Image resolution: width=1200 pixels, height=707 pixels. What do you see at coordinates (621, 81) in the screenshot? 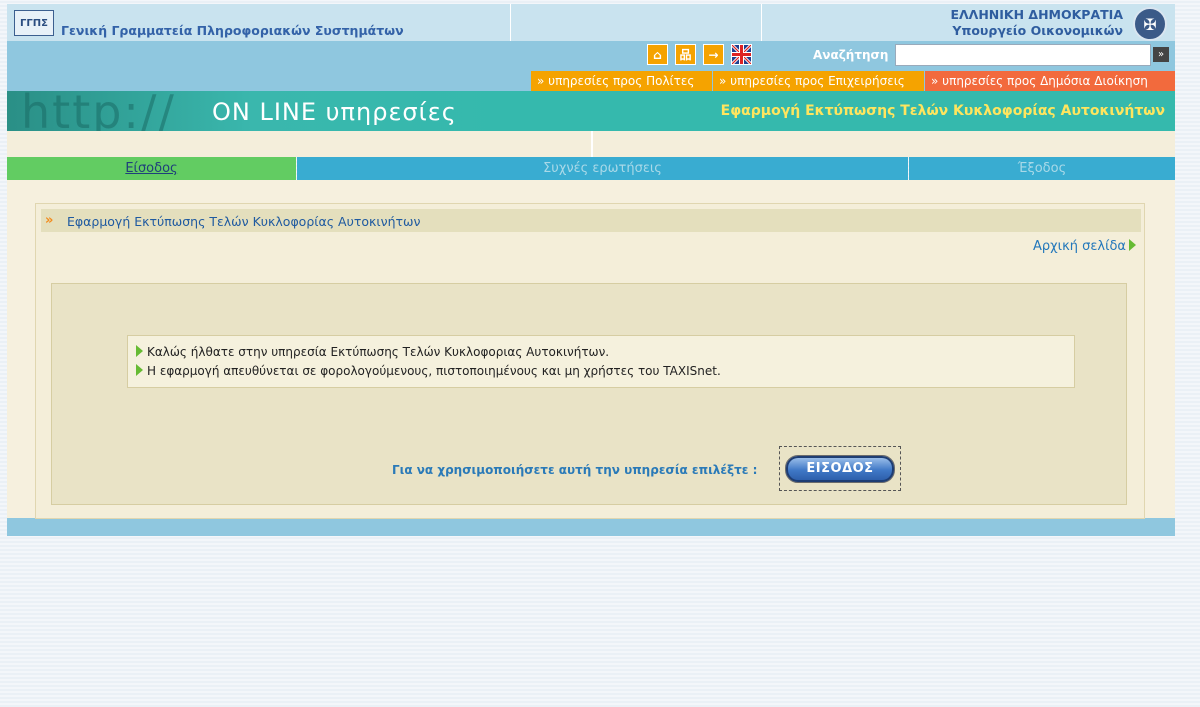
I see `services-citizens-link: » υπηρεσίες προς Πολίτες` at bounding box center [621, 81].